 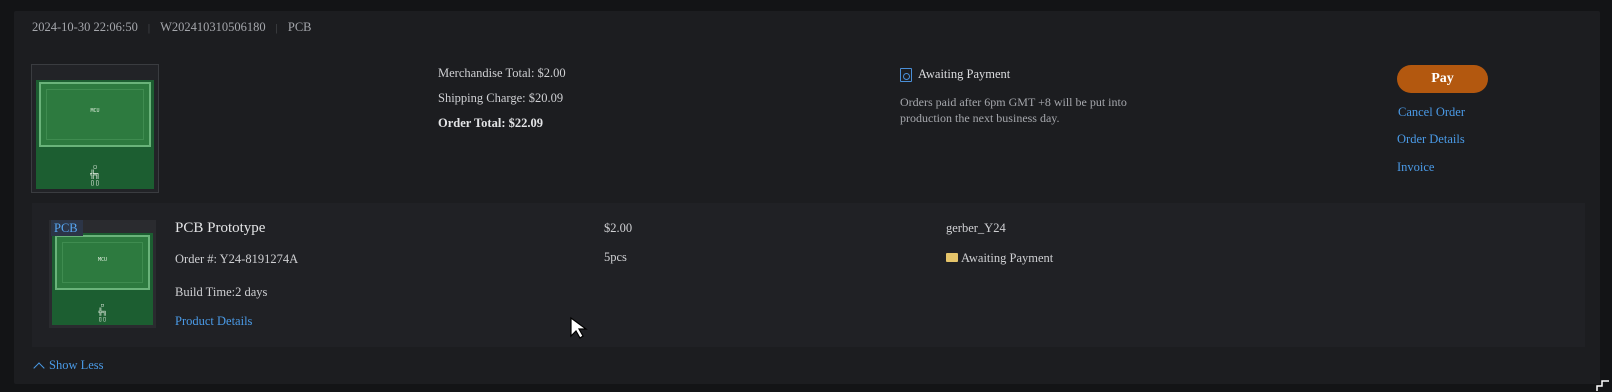 What do you see at coordinates (490, 123) in the screenshot?
I see `order-total: Order Total: $22.09` at bounding box center [490, 123].